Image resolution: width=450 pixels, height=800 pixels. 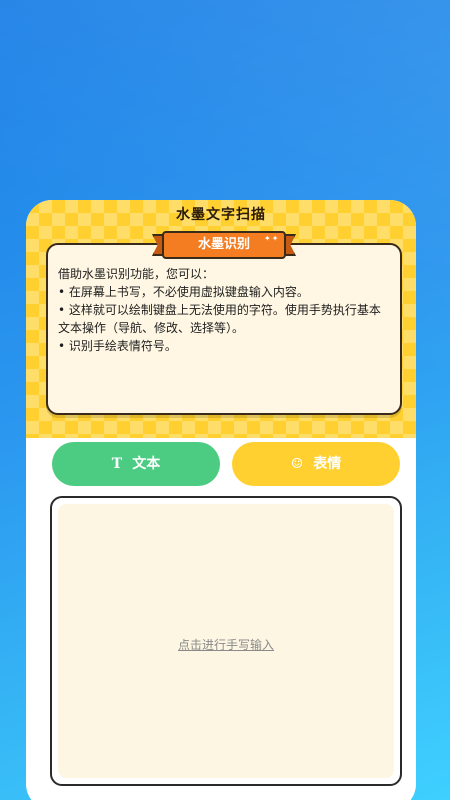 What do you see at coordinates (151, 328) in the screenshot?
I see `description-bullet-2-cont: 文本操作（导航、修改、选择等）。` at bounding box center [151, 328].